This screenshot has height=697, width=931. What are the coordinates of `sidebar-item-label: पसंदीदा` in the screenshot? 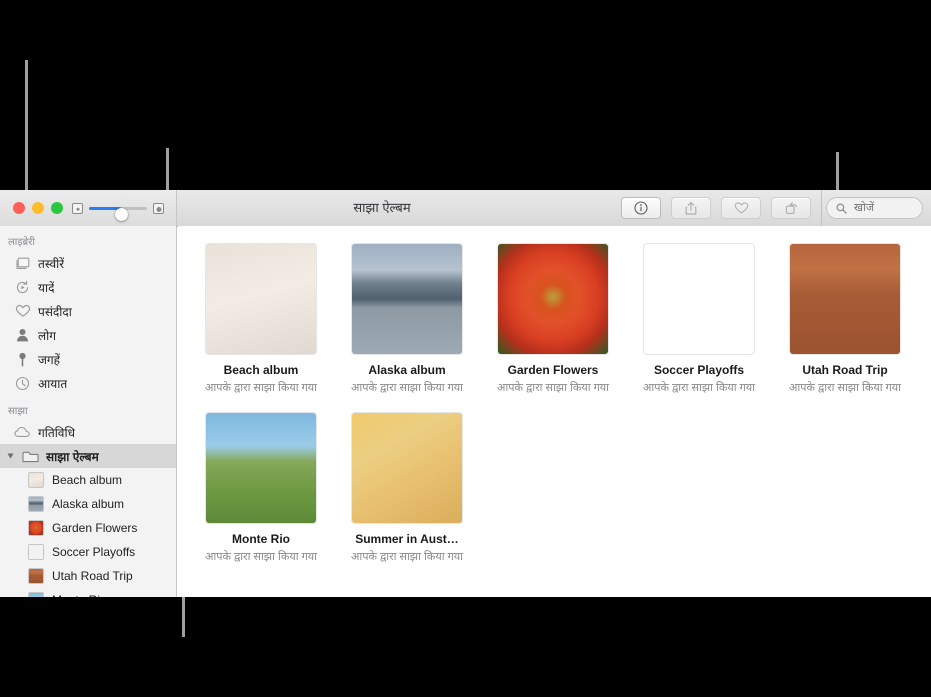 It's located at (55, 311).